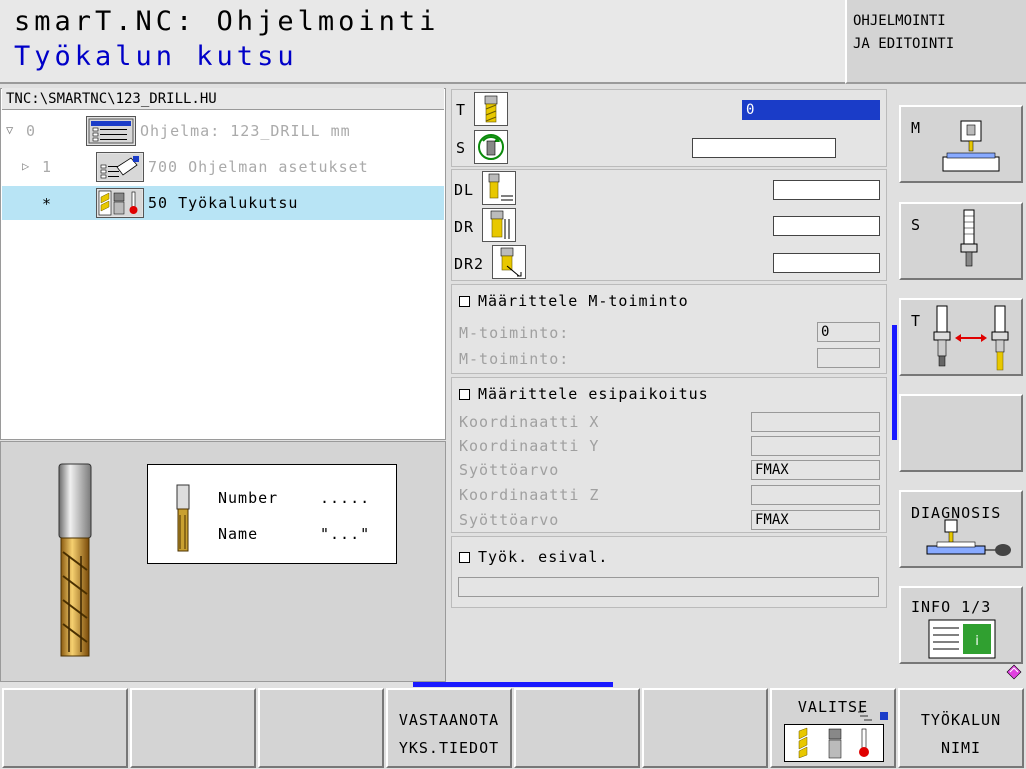 The width and height of the screenshot is (1026, 769). I want to click on s-field-input, so click(764, 148).